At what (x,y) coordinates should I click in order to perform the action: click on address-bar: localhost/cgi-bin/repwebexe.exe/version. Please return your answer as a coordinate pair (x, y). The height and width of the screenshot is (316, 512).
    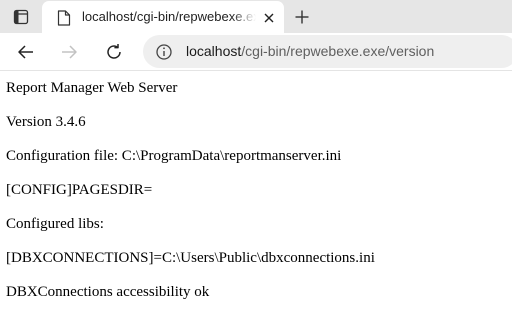
    Looking at the image, I should click on (327, 51).